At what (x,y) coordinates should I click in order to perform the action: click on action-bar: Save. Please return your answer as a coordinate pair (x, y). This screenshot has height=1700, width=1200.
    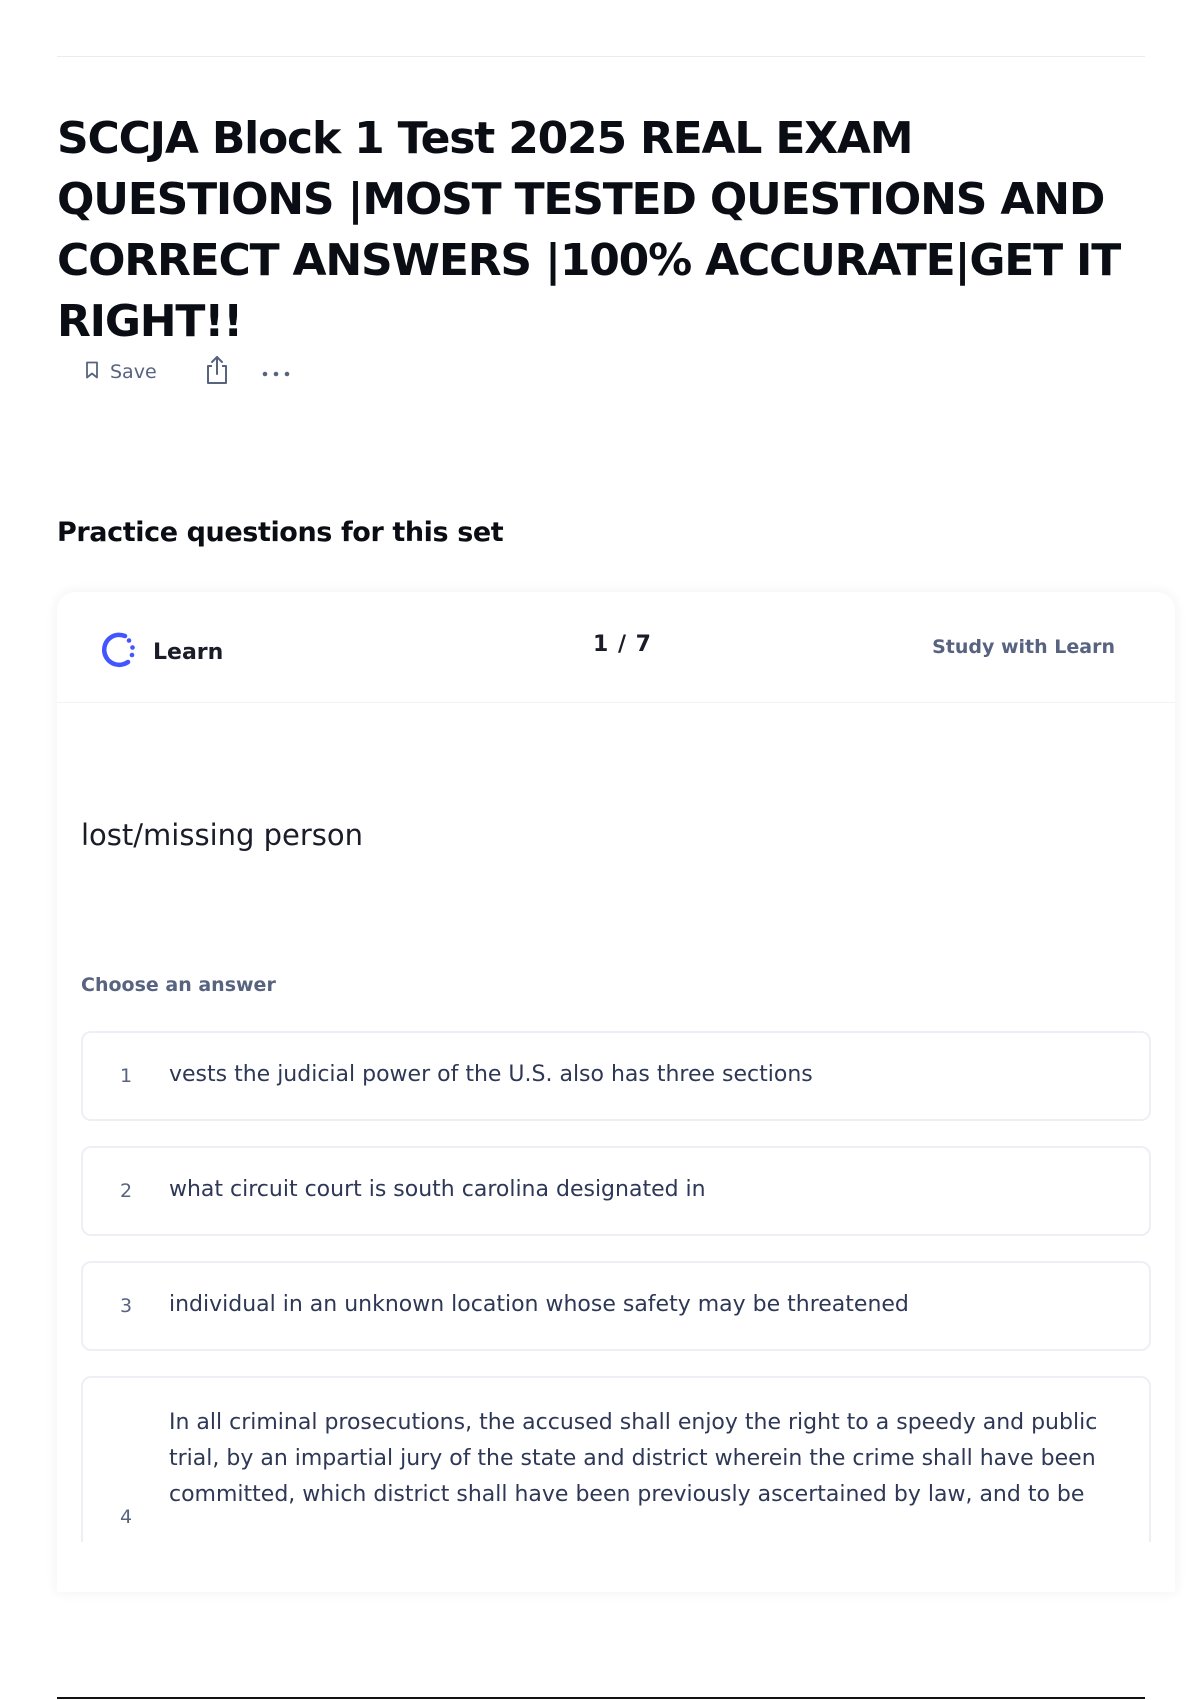
    Looking at the image, I should click on (187, 372).